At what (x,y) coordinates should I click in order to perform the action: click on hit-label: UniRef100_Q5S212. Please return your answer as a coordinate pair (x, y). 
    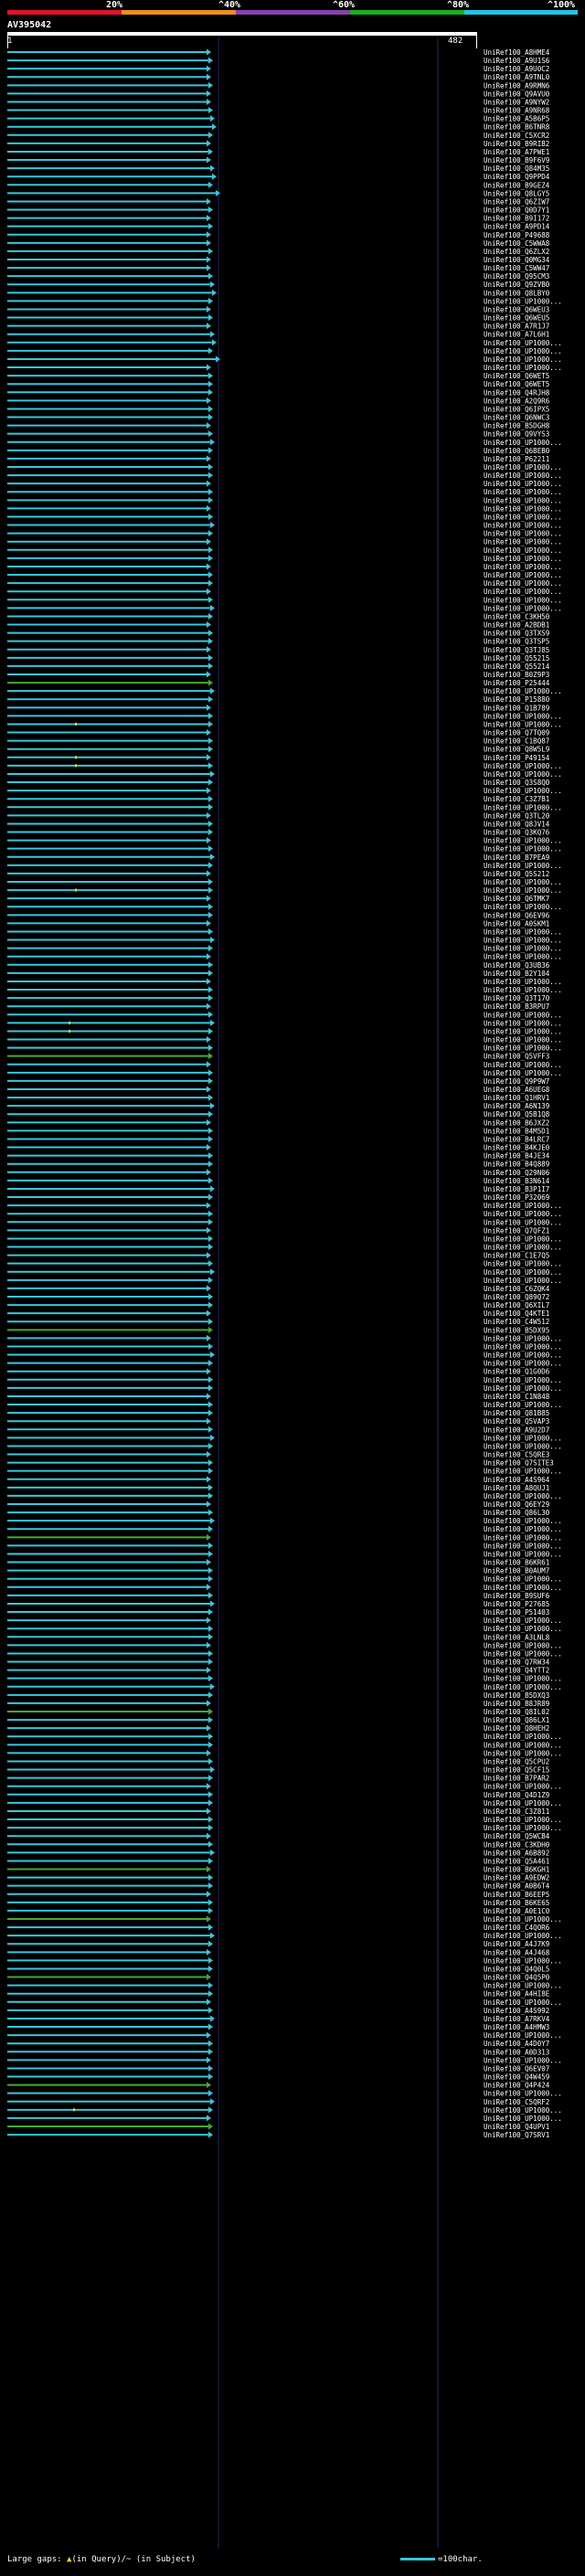
    Looking at the image, I should click on (516, 874).